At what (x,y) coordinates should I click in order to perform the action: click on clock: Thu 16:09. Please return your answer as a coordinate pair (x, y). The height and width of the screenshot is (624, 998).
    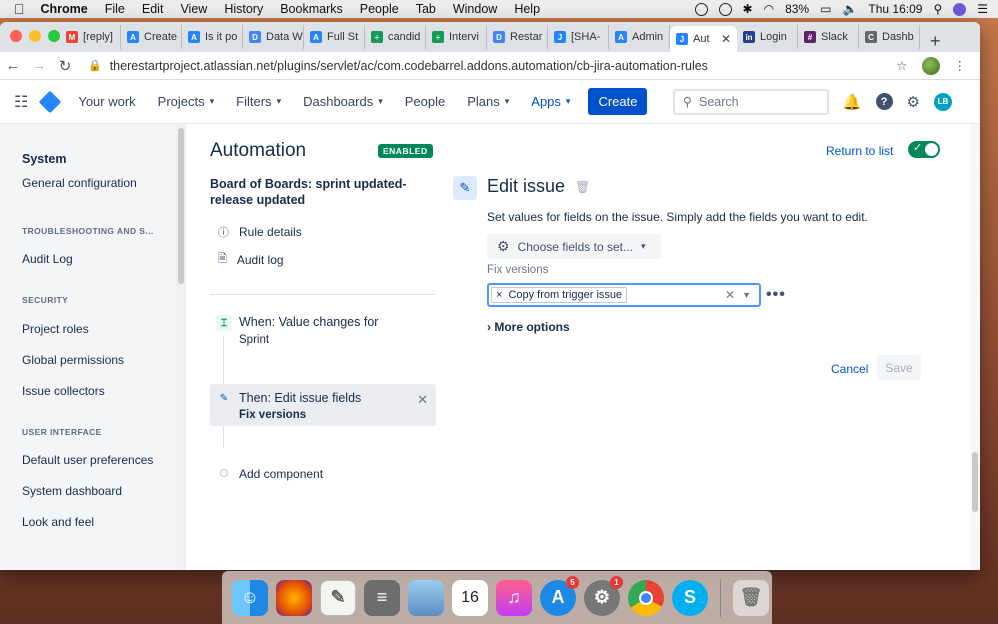
    Looking at the image, I should click on (895, 9).